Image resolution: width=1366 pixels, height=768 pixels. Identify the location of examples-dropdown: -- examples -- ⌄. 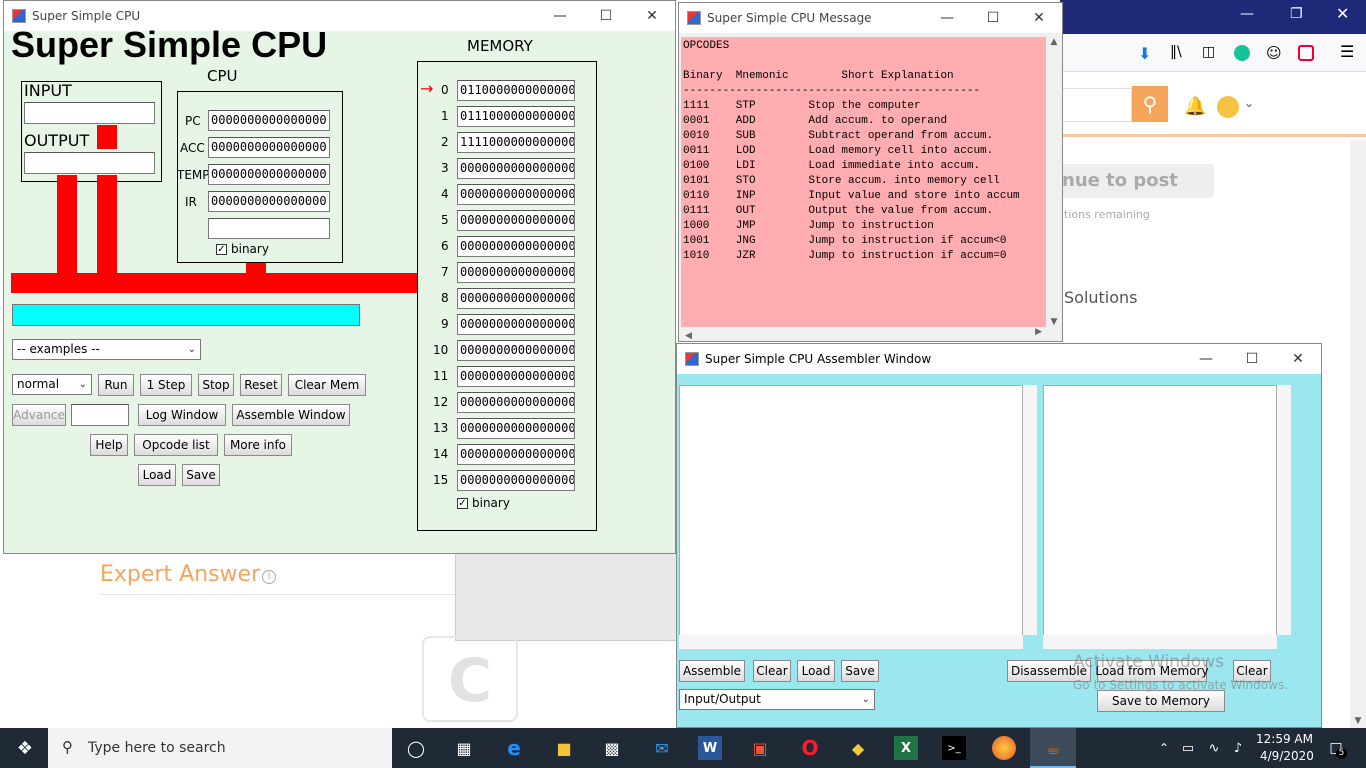
(106, 349).